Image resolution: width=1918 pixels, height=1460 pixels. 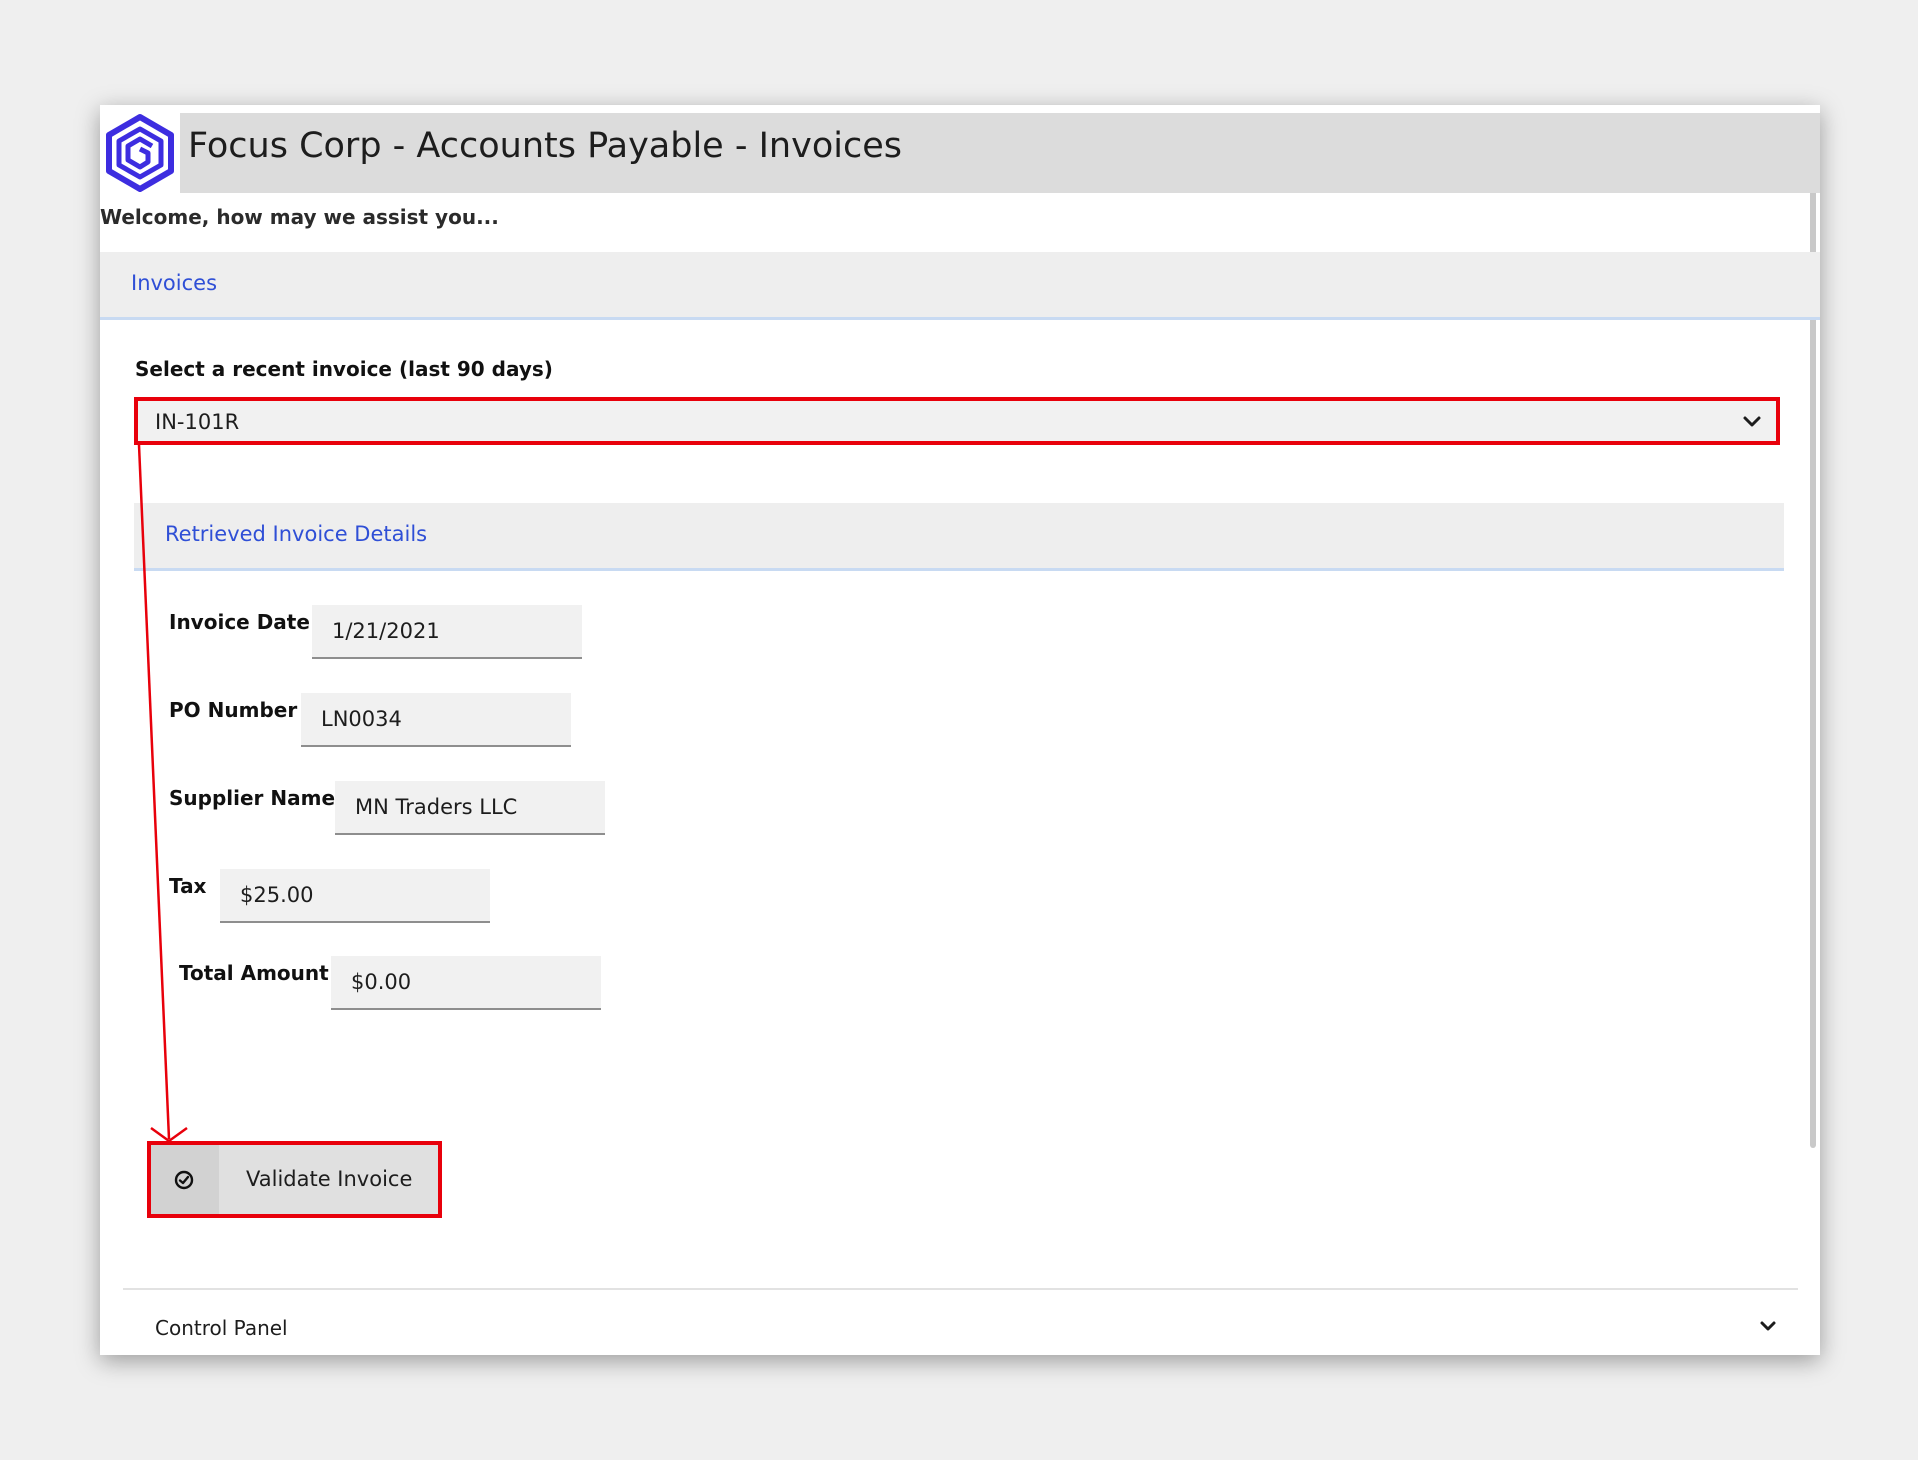 I want to click on app-title: Focus Corp - Accounts Payable - Invoices, so click(x=545, y=146).